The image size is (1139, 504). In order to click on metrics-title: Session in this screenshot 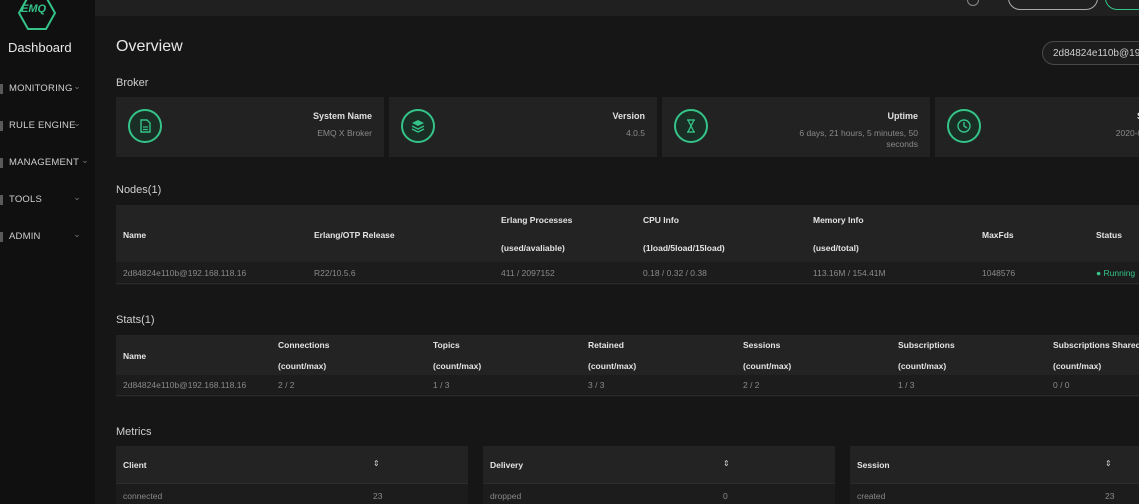, I will do `click(873, 465)`.